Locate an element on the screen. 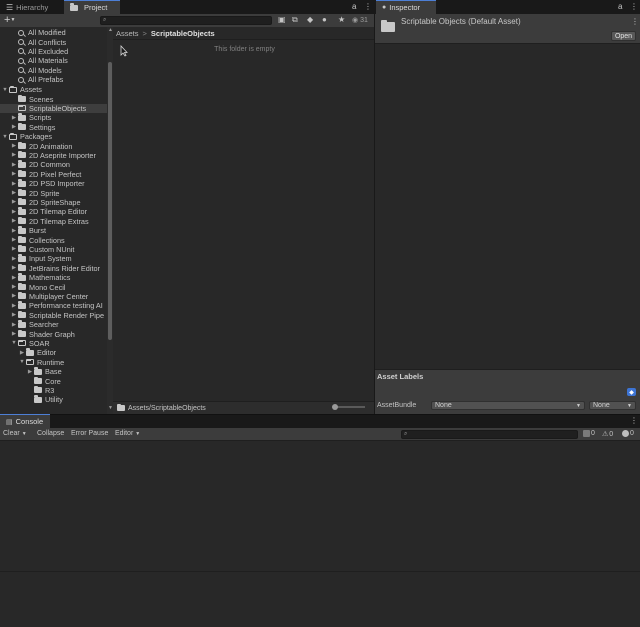 The width and height of the screenshot is (640, 627). asset-variant-dropdown: None ▼ is located at coordinates (612, 405).